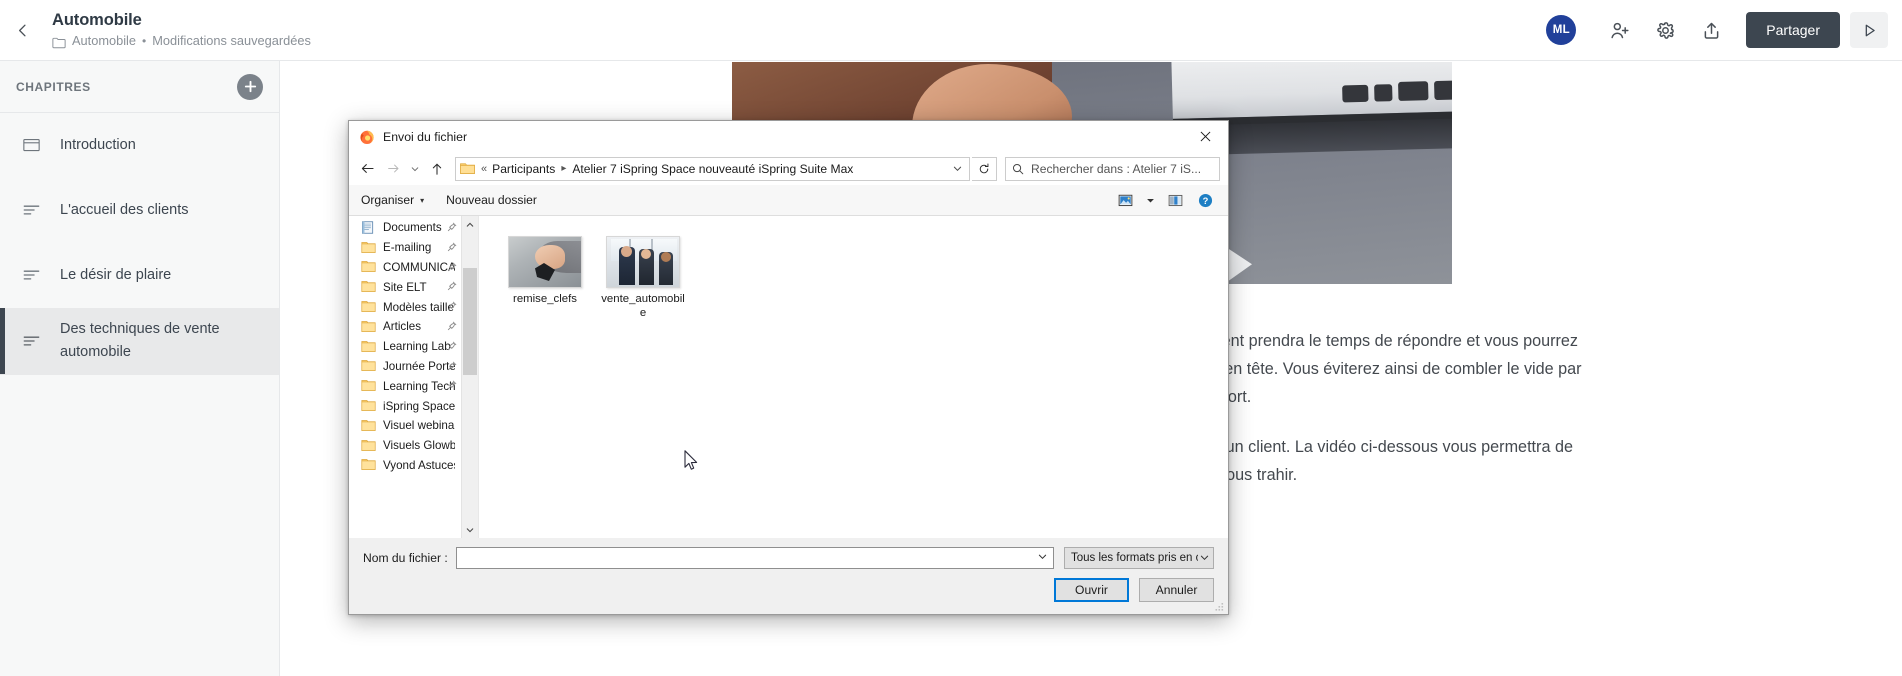  Describe the element at coordinates (545, 299) in the screenshot. I see `file-label: remise_clefs` at that location.